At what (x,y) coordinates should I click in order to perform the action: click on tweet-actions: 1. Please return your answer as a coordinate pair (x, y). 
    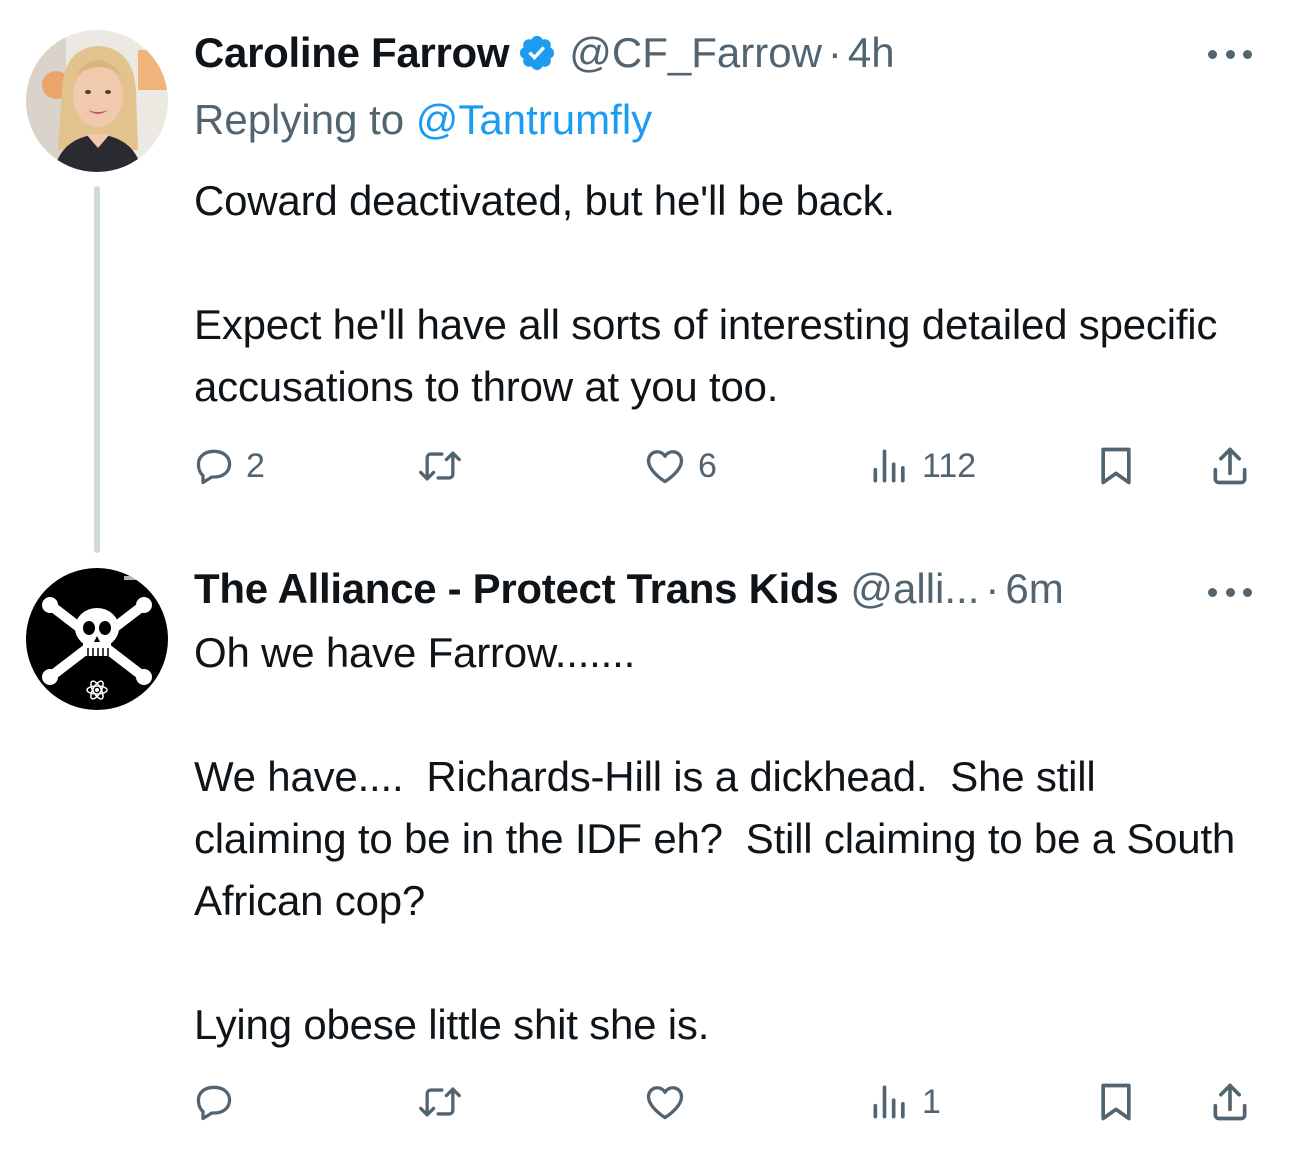
    Looking at the image, I should click on (727, 1102).